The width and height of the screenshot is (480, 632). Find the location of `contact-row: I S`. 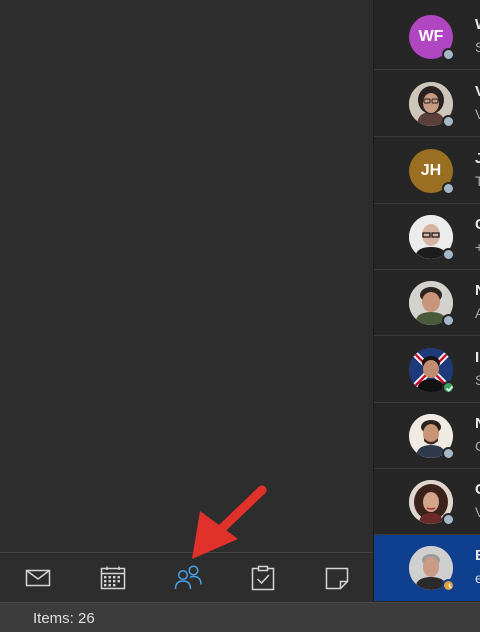

contact-row: I S is located at coordinates (427, 370).